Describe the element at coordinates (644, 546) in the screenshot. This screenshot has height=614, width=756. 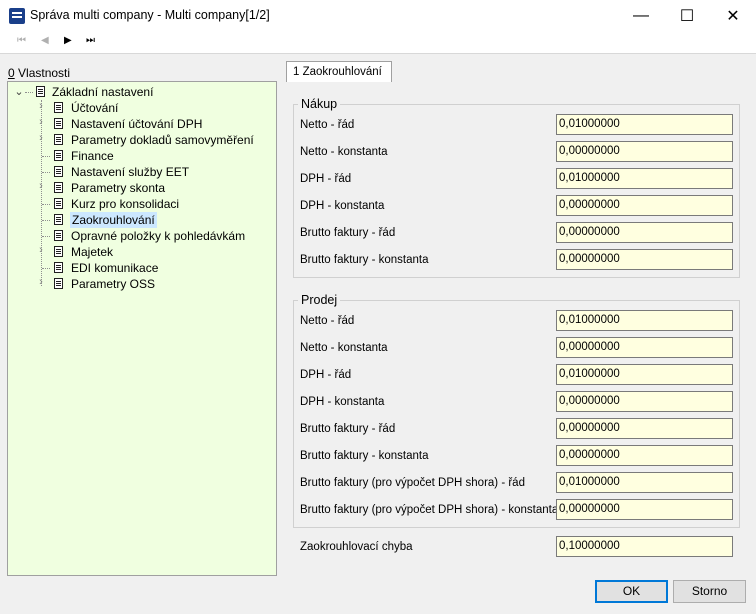
I see `rounding-error-field: 0,10000000` at that location.